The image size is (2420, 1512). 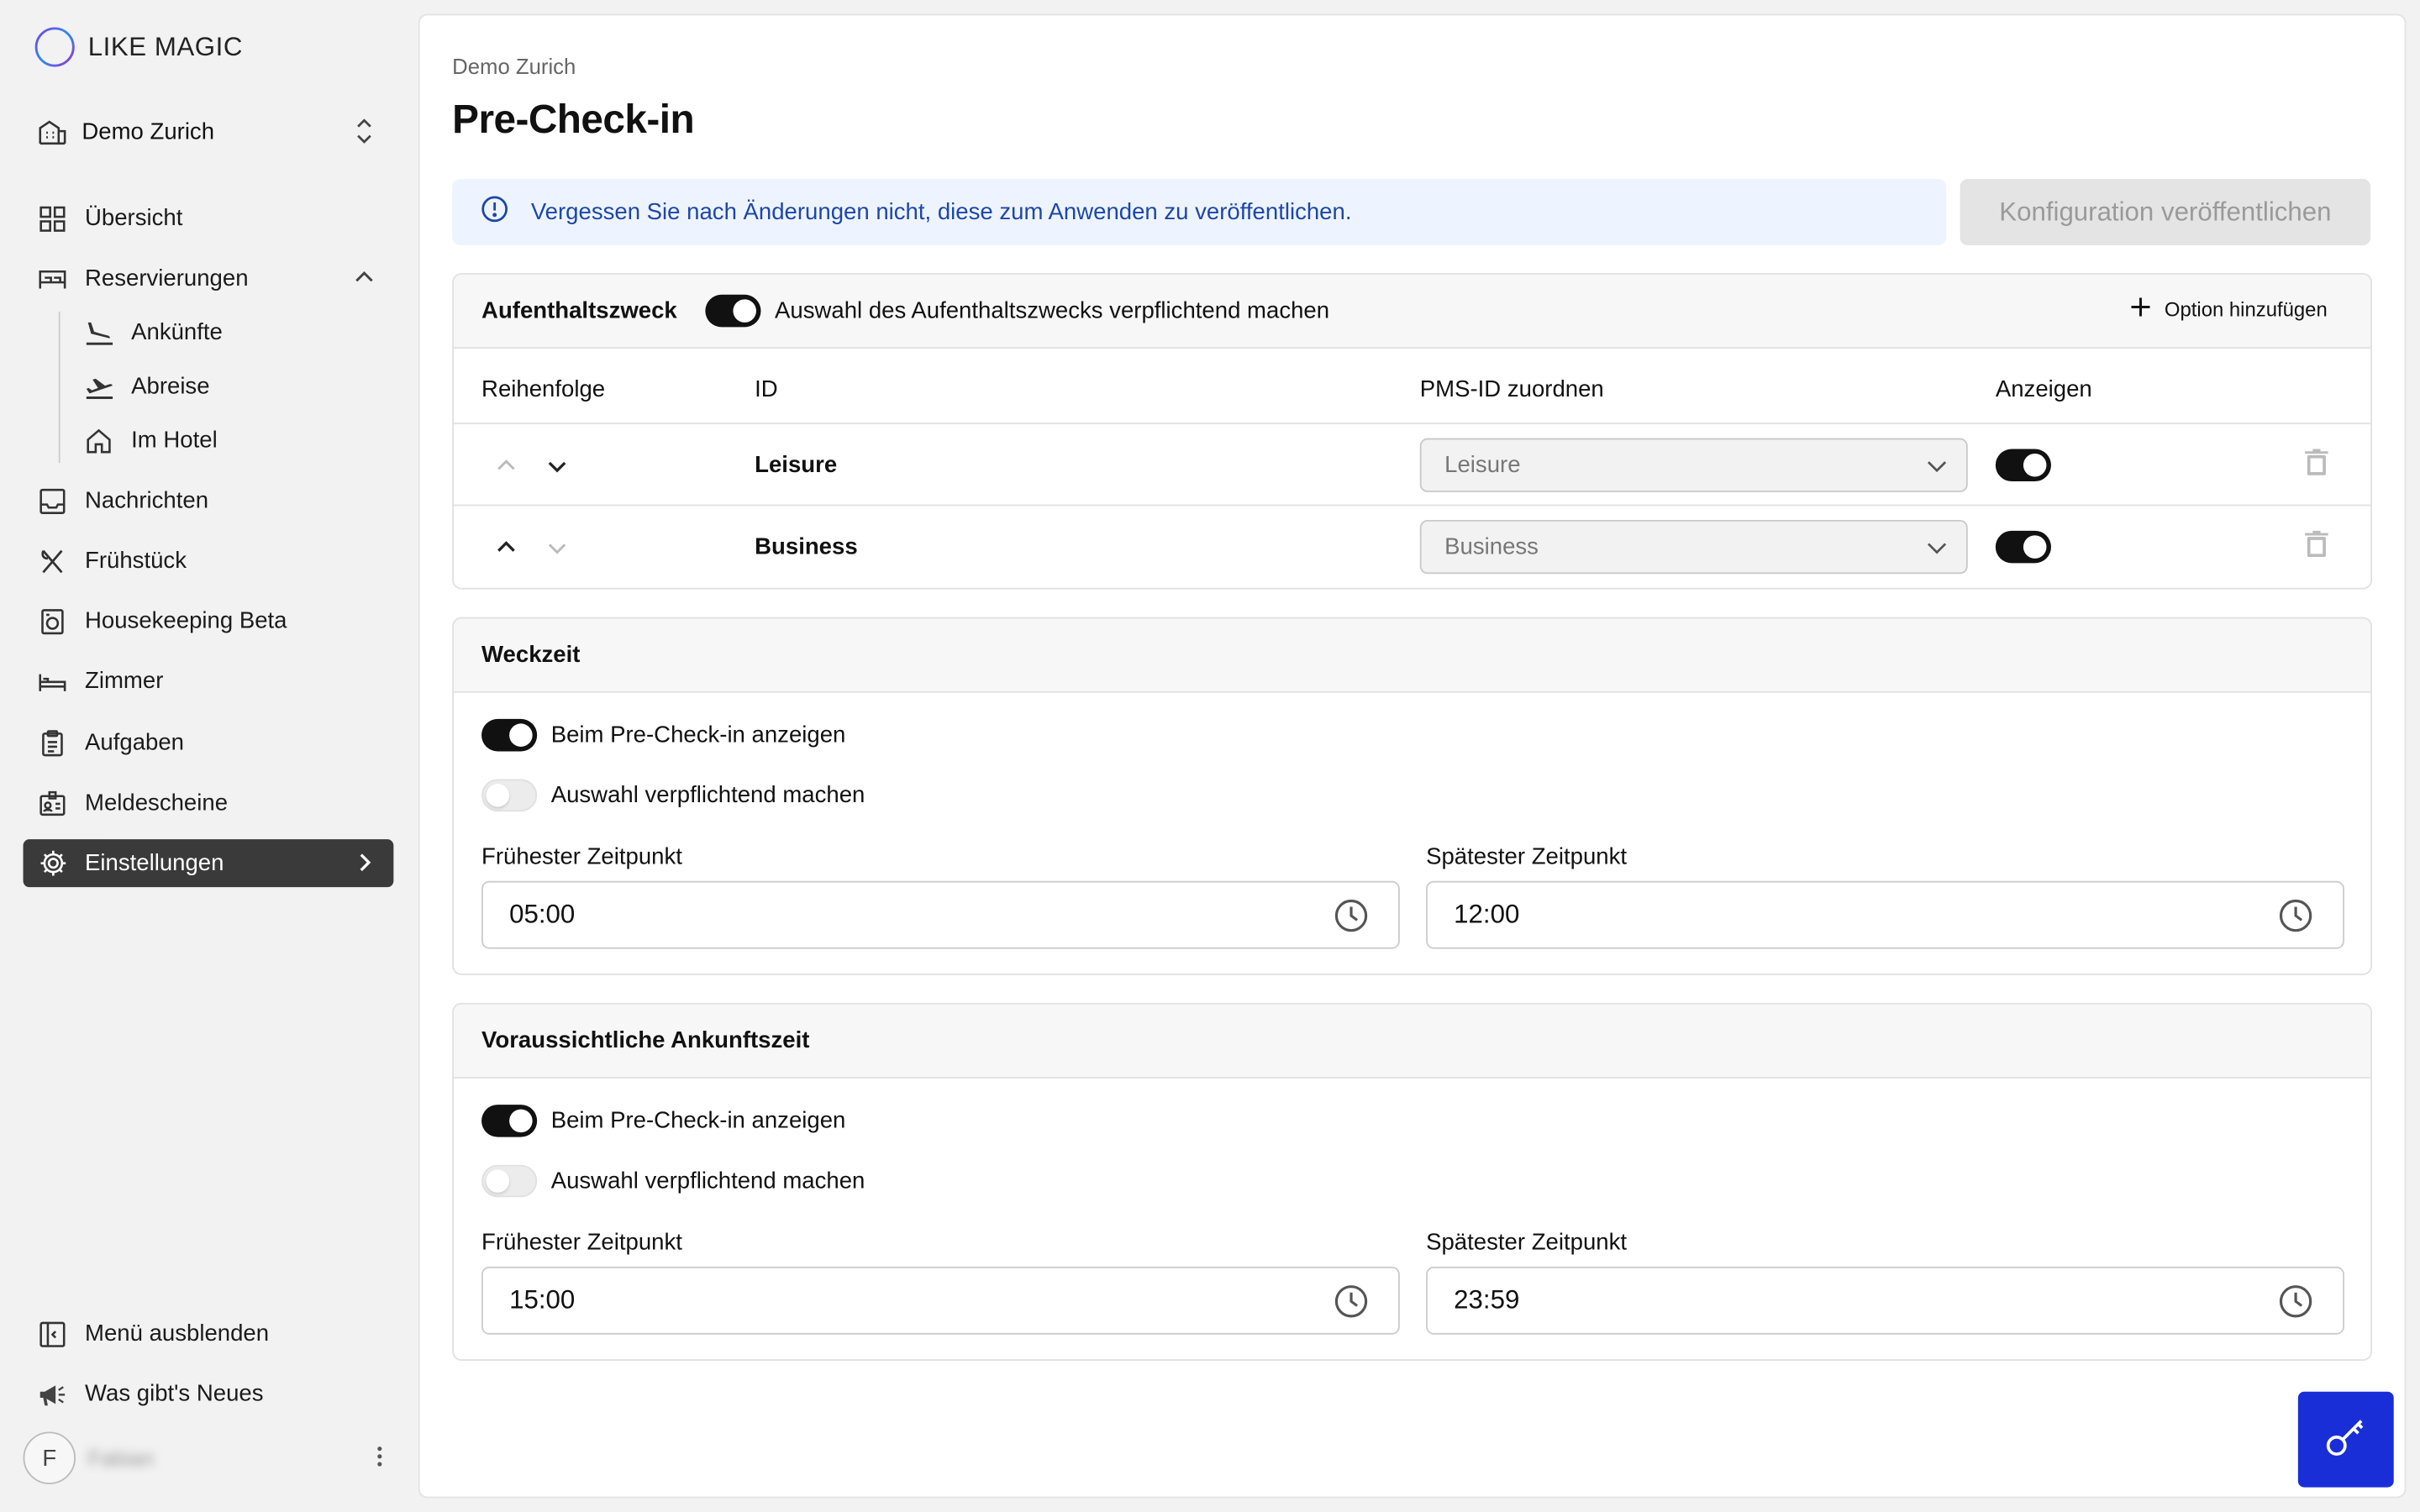 I want to click on user-name: Fabian, so click(x=121, y=1458).